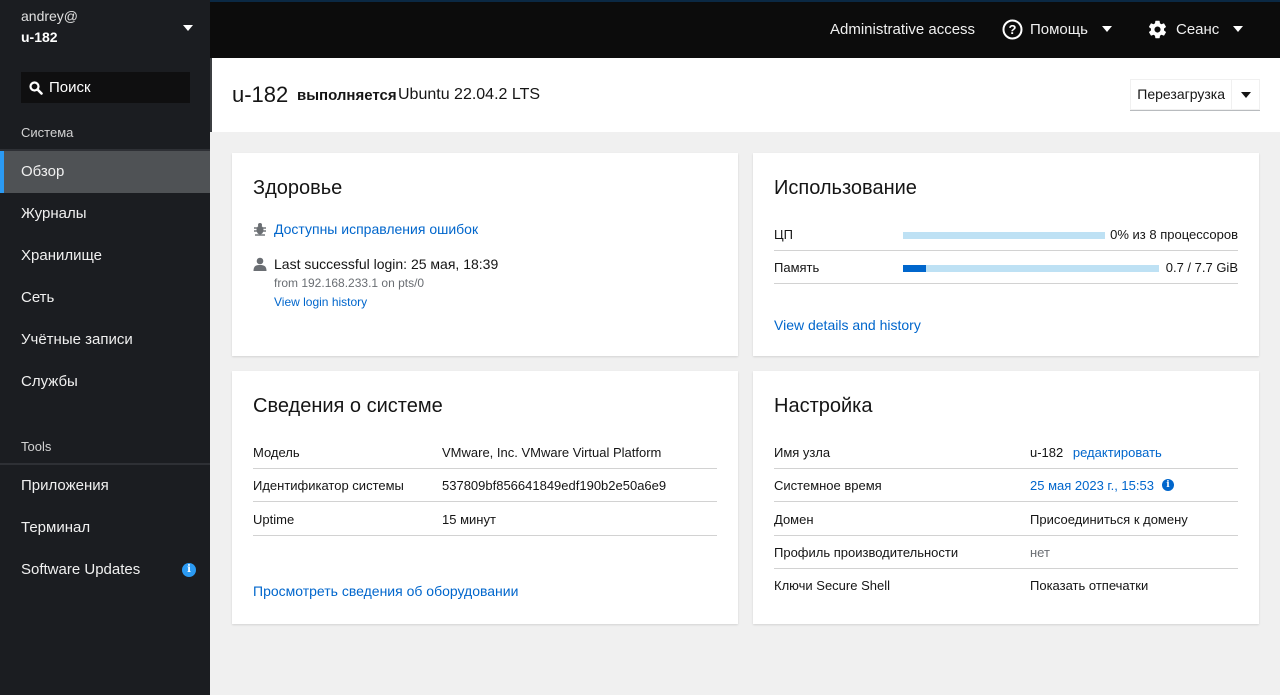 This screenshot has height=695, width=1280. I want to click on login-history-link: View login history, so click(386, 302).